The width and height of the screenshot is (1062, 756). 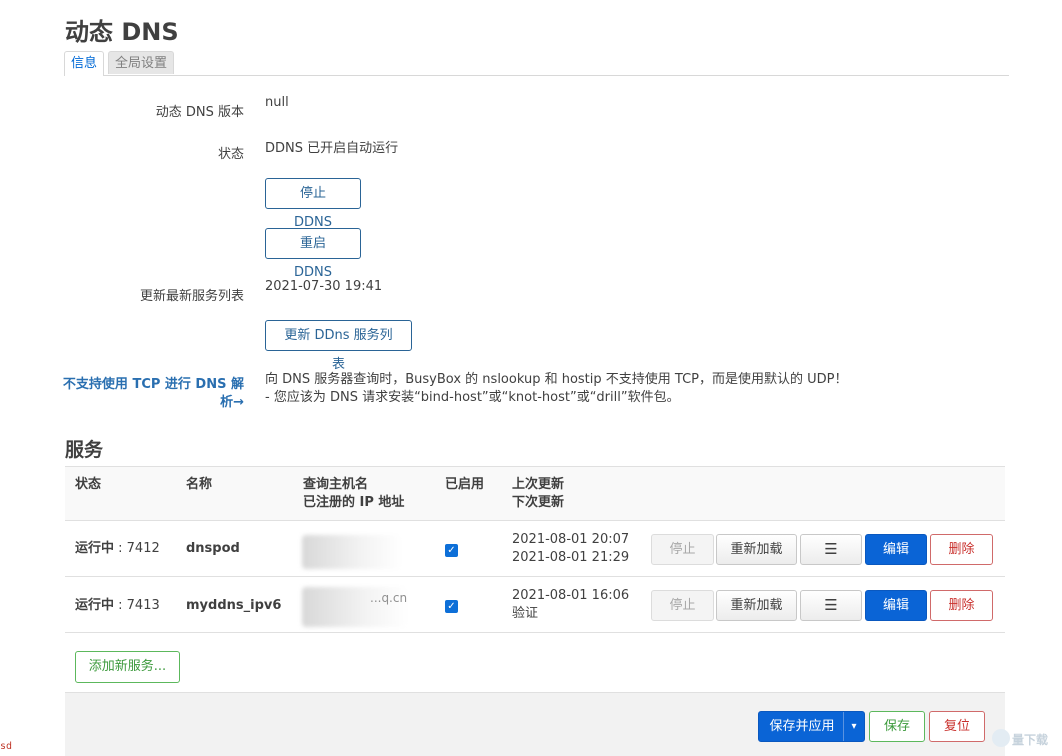 What do you see at coordinates (389, 598) in the screenshot?
I see `row-host-fragment: ...q.cn` at bounding box center [389, 598].